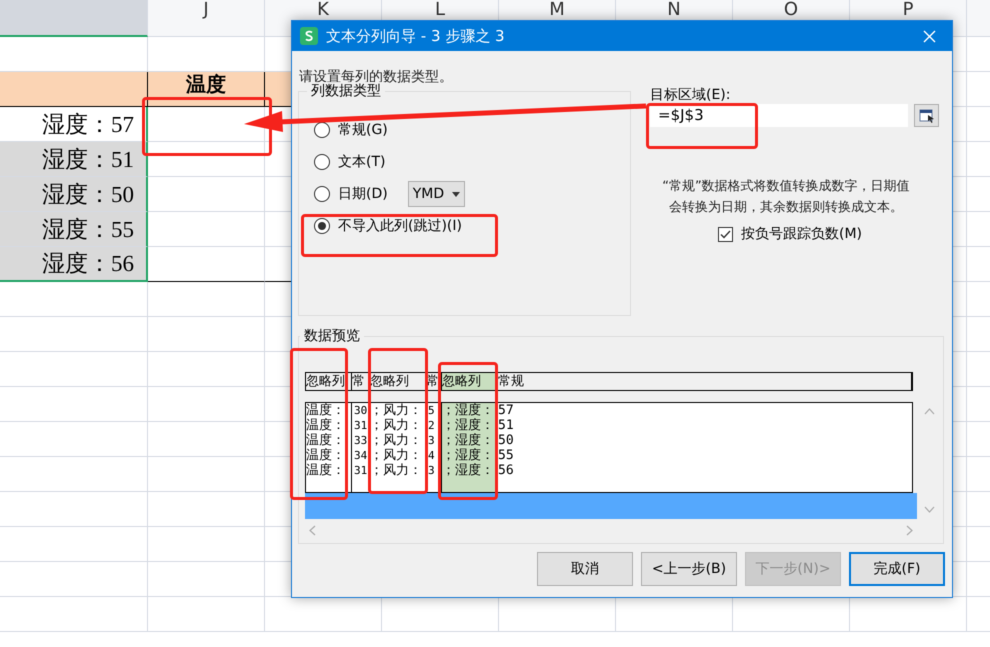 The image size is (990, 647). What do you see at coordinates (801, 234) in the screenshot?
I see `checkbox-label: 按负号跟踪负数(M)` at bounding box center [801, 234].